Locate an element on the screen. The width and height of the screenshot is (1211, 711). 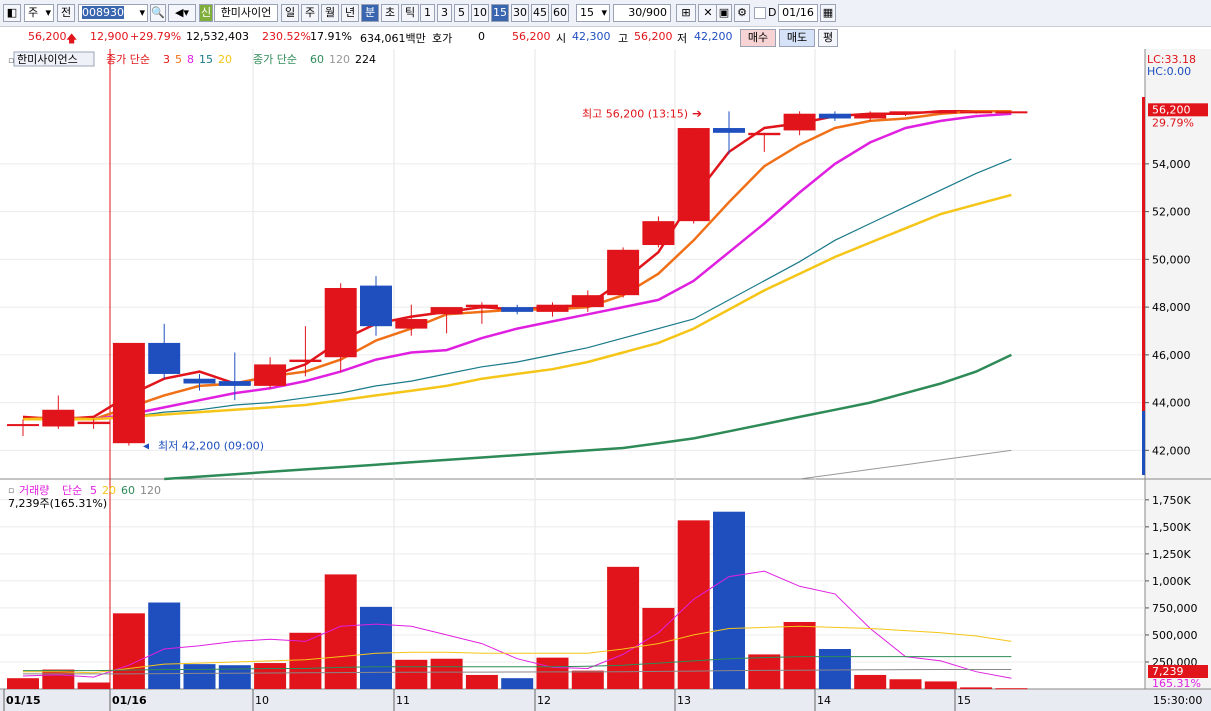
period-button-5: 초 is located at coordinates (390, 13).